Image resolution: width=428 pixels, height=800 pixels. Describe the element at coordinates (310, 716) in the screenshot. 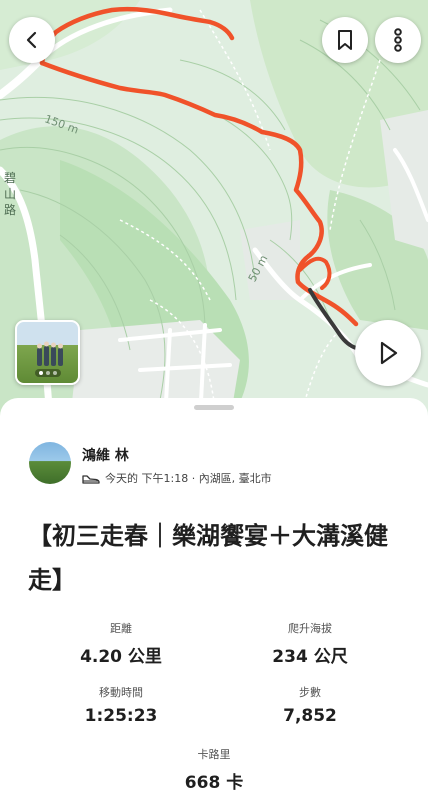

I see `stat-value: 7,852` at that location.